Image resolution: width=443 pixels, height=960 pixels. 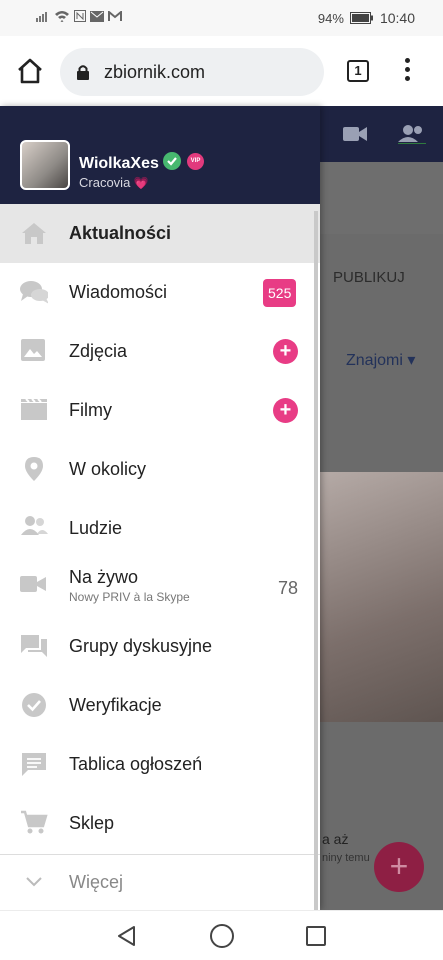 I want to click on check-circle-icon, so click(x=34, y=705).